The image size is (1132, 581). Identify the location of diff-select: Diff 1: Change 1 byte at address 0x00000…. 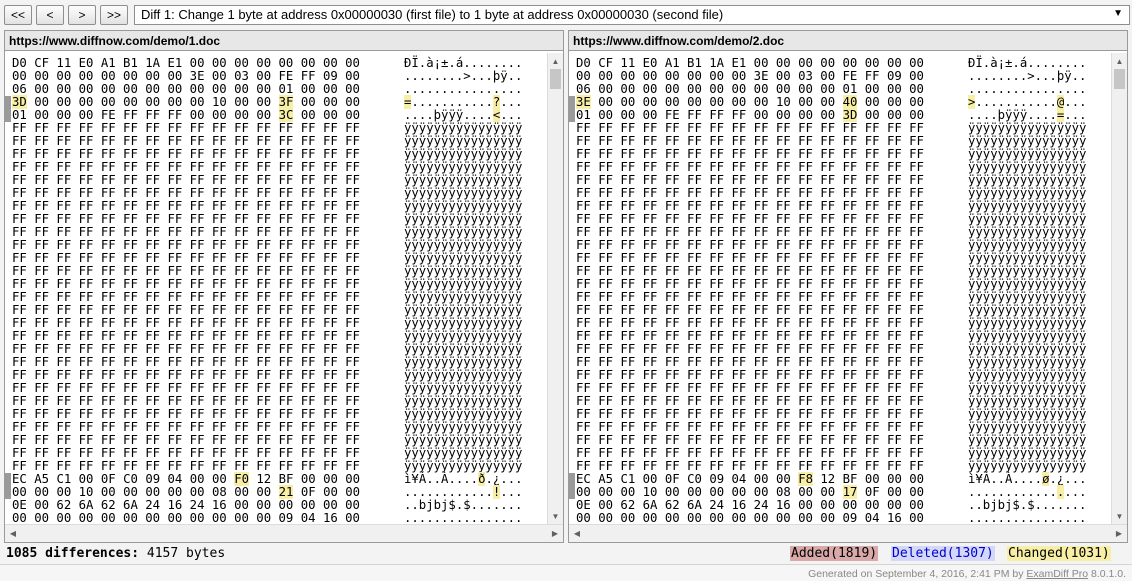
(632, 15).